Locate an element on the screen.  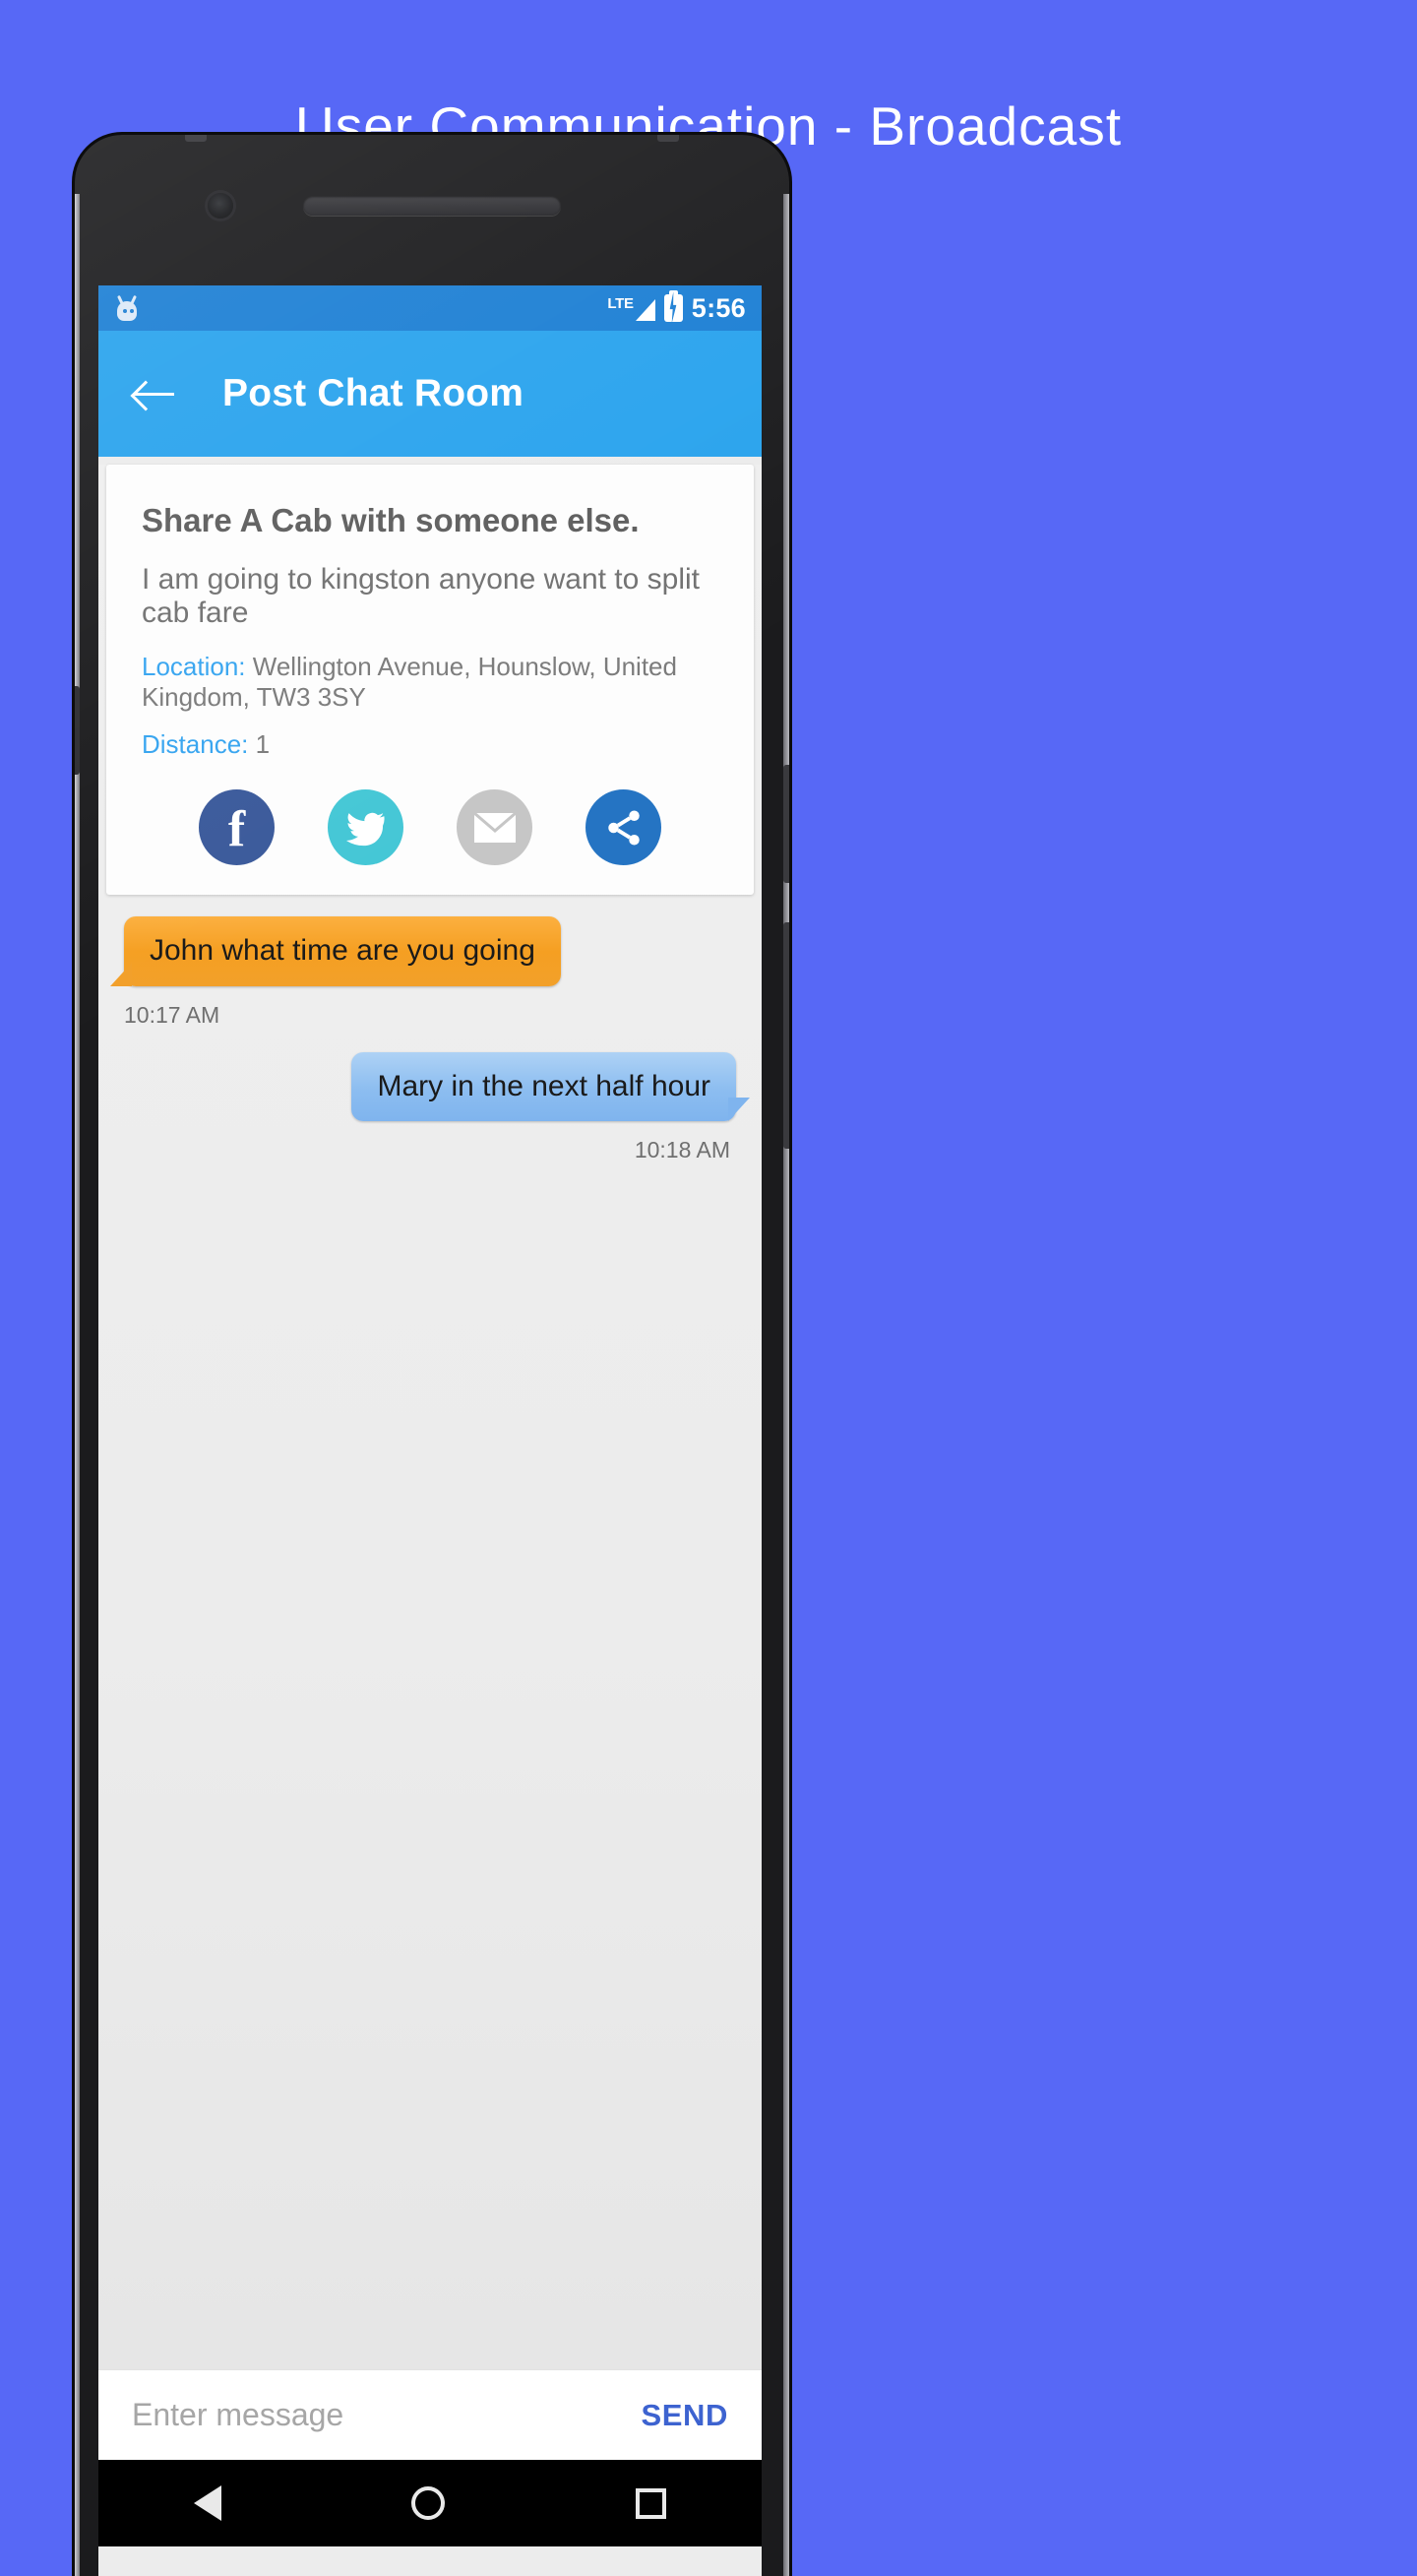
network-label: LTE is located at coordinates (620, 303).